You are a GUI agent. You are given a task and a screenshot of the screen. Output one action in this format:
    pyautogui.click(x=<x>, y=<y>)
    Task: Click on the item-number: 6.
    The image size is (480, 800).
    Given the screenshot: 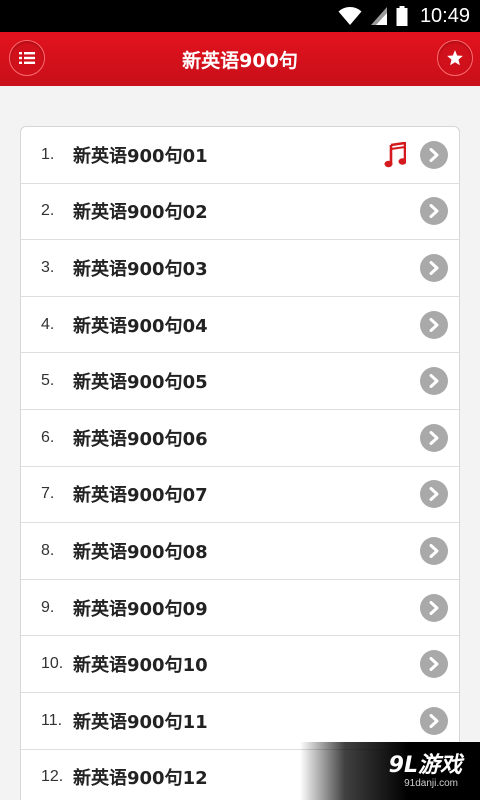 What is the action you would take?
    pyautogui.click(x=48, y=437)
    